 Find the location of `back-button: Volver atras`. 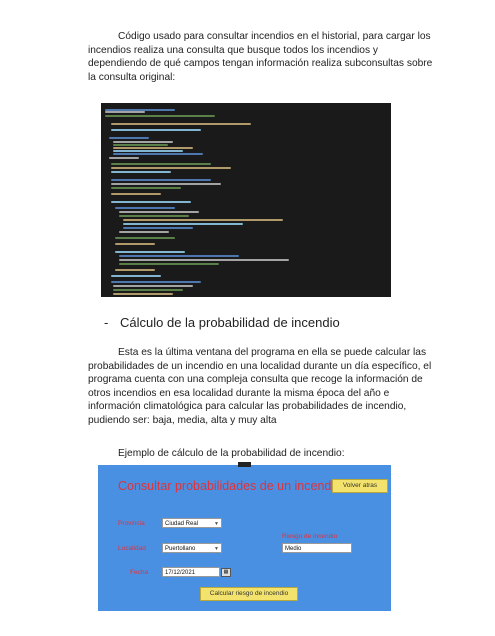

back-button: Volver atras is located at coordinates (360, 486).